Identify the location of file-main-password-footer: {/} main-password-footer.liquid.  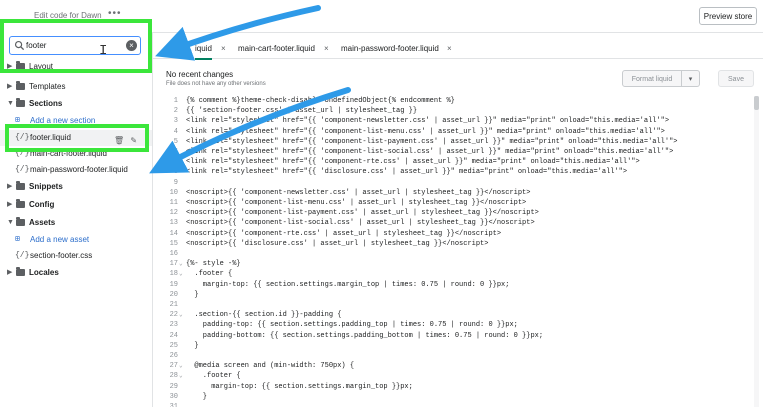
(76, 170).